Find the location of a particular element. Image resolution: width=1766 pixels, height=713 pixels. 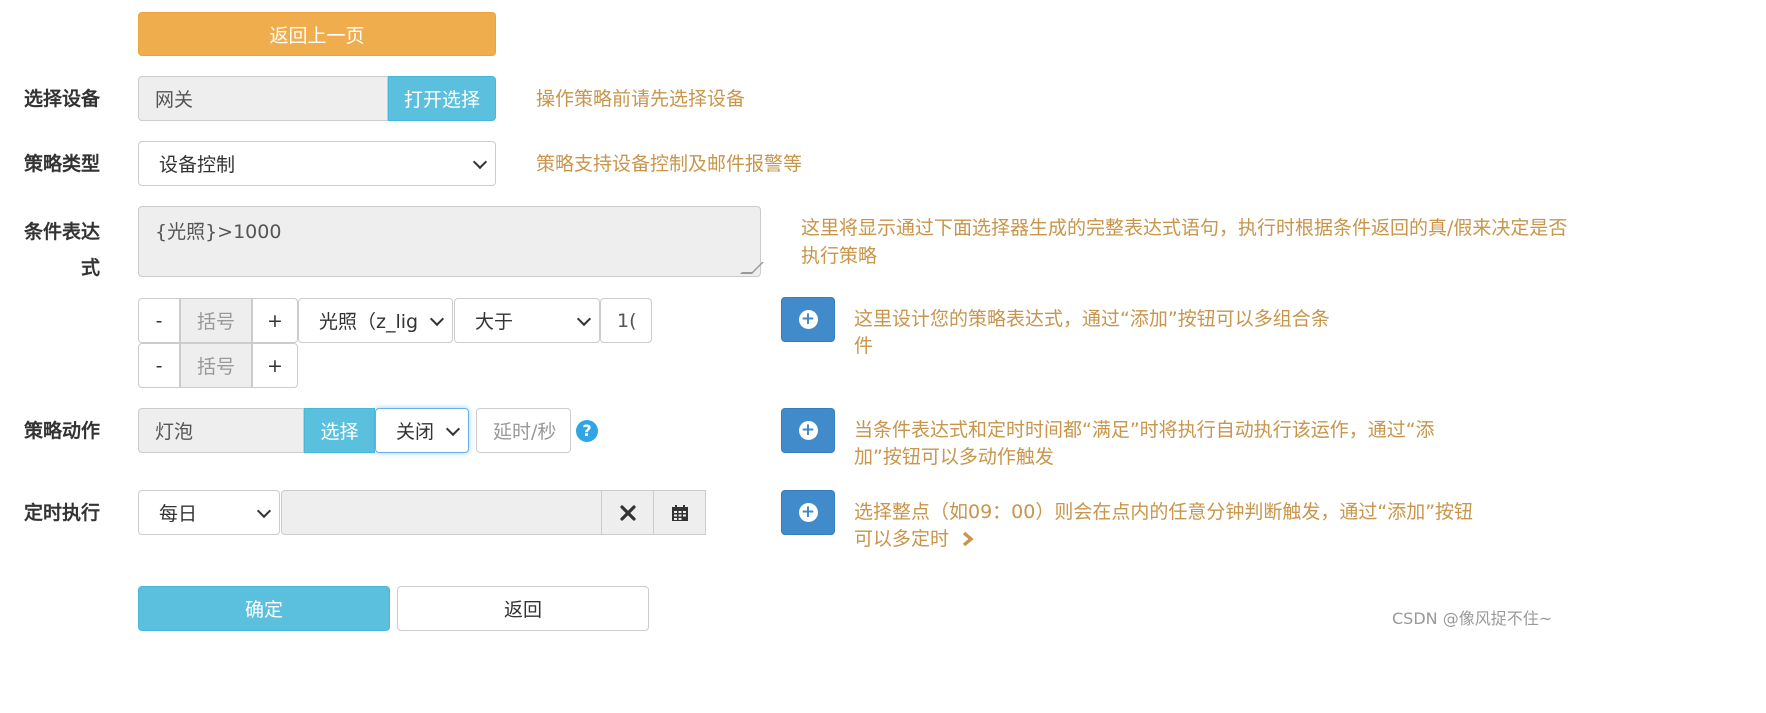

return-button: 返回 is located at coordinates (523, 608).